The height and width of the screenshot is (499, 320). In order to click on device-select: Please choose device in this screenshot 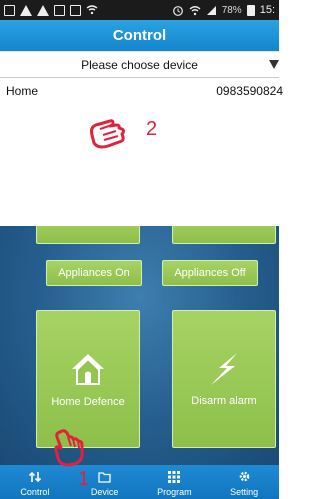, I will do `click(139, 64)`.